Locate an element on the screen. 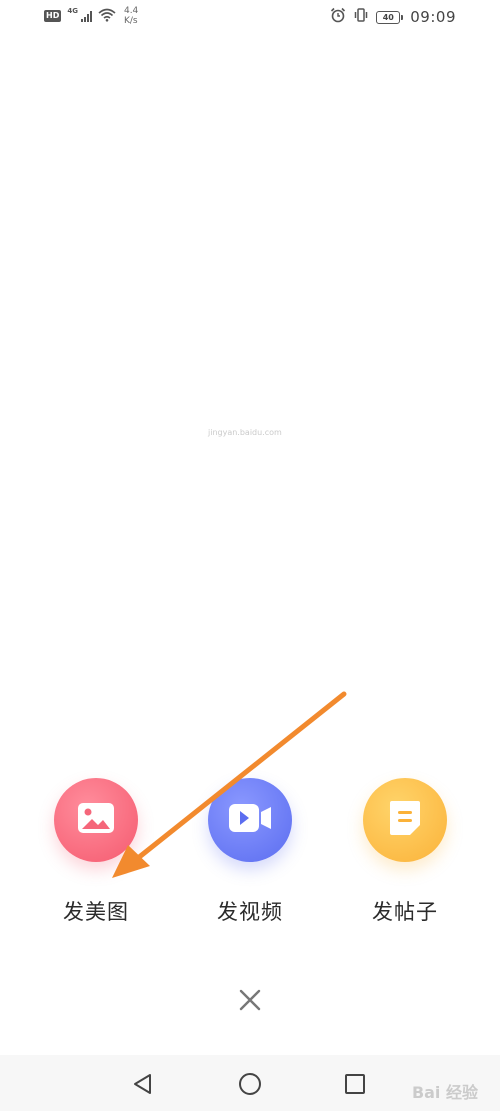 The width and height of the screenshot is (500, 1111). home-button is located at coordinates (250, 1084).